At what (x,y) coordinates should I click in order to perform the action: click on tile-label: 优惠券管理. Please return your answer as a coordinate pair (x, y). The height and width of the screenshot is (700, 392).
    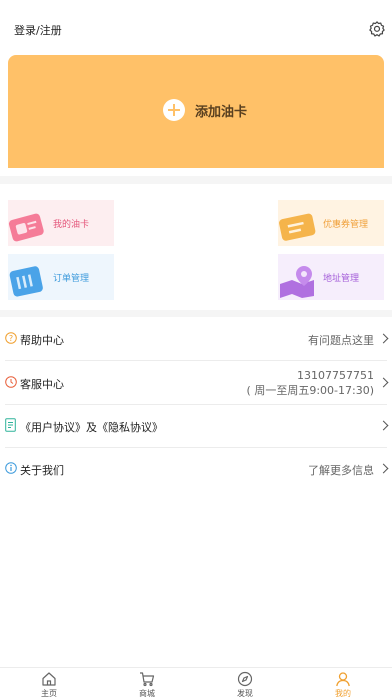
    Looking at the image, I should click on (346, 225).